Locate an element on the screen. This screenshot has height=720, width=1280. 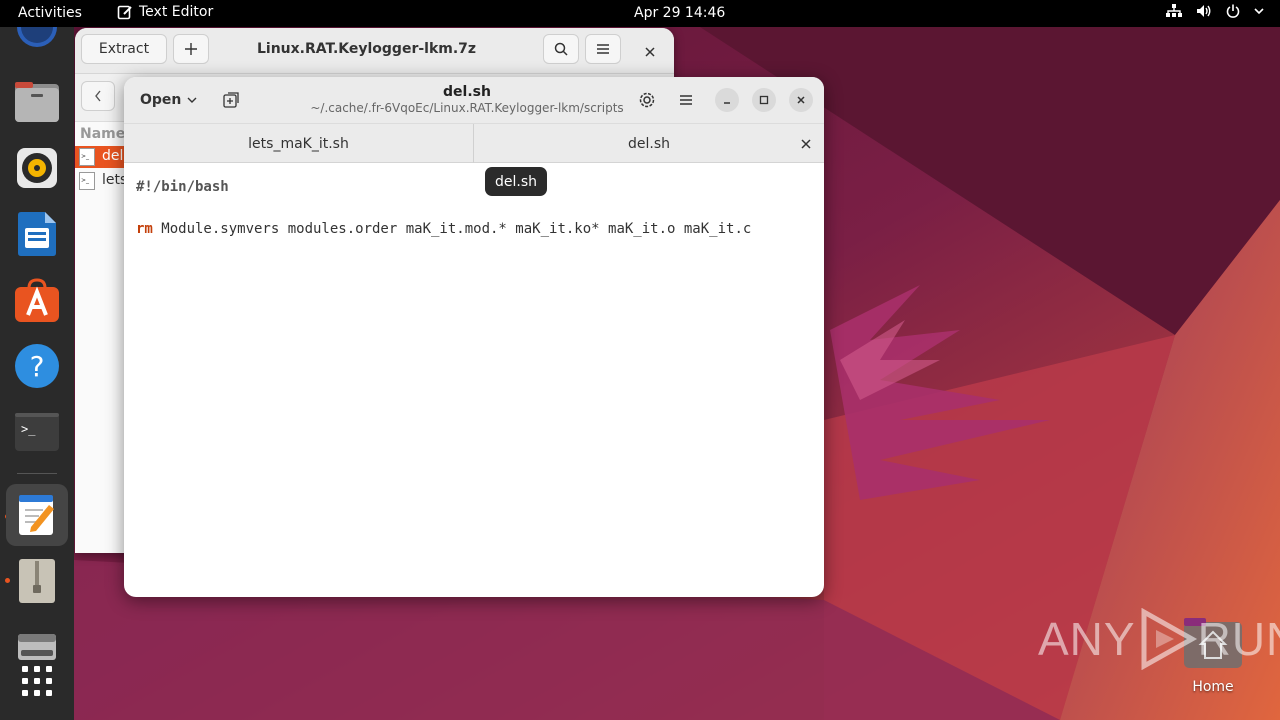
search-button is located at coordinates (561, 49).